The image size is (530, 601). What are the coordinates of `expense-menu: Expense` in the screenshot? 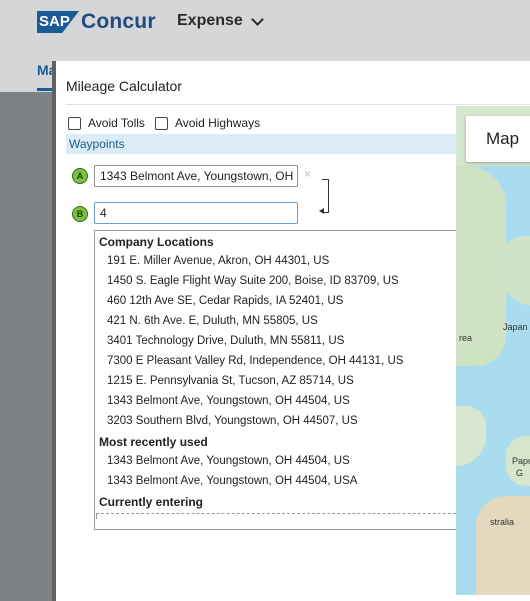 It's located at (220, 21).